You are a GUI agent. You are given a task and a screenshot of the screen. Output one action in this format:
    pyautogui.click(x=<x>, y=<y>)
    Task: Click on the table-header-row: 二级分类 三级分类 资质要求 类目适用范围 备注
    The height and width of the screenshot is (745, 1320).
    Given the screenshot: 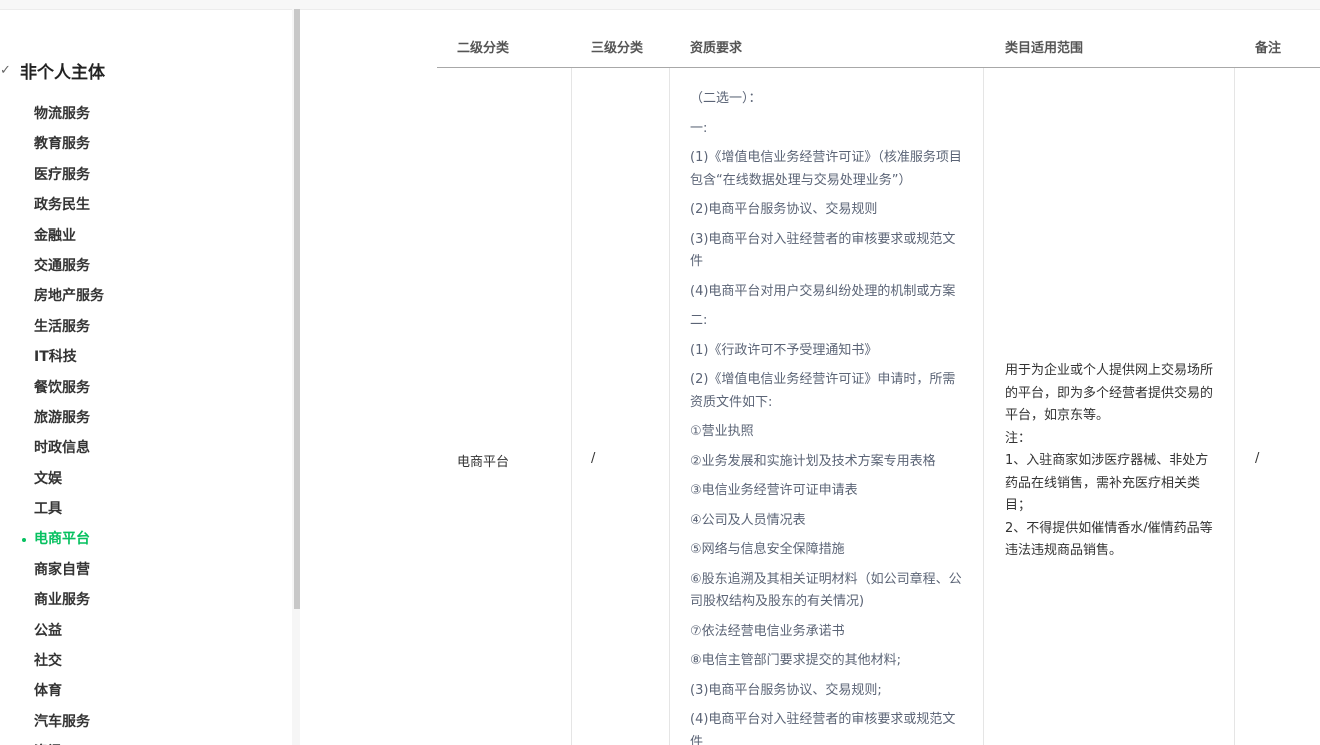 What is the action you would take?
    pyautogui.click(x=878, y=50)
    